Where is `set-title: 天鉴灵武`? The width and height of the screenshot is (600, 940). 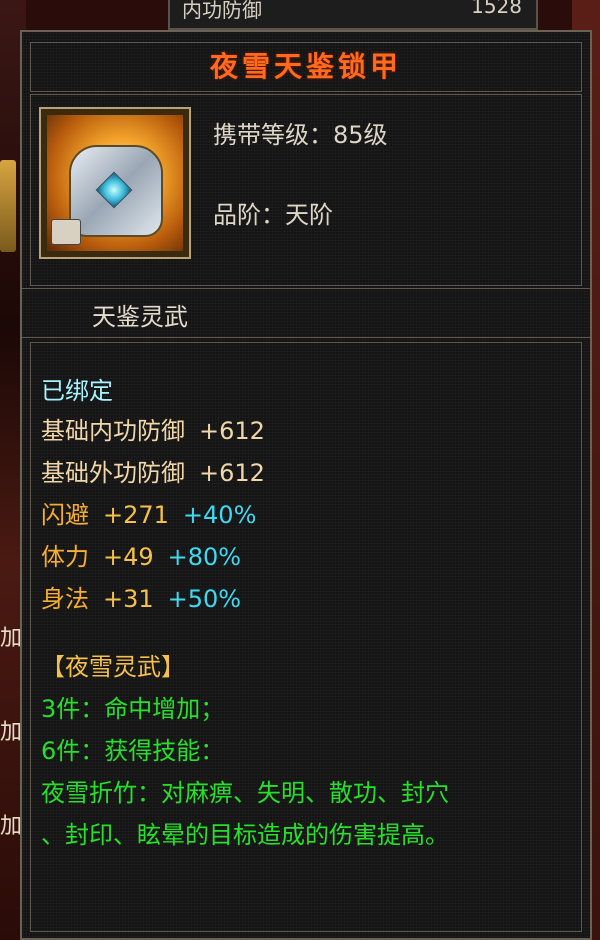
set-title: 天鉴灵武 is located at coordinates (140, 317).